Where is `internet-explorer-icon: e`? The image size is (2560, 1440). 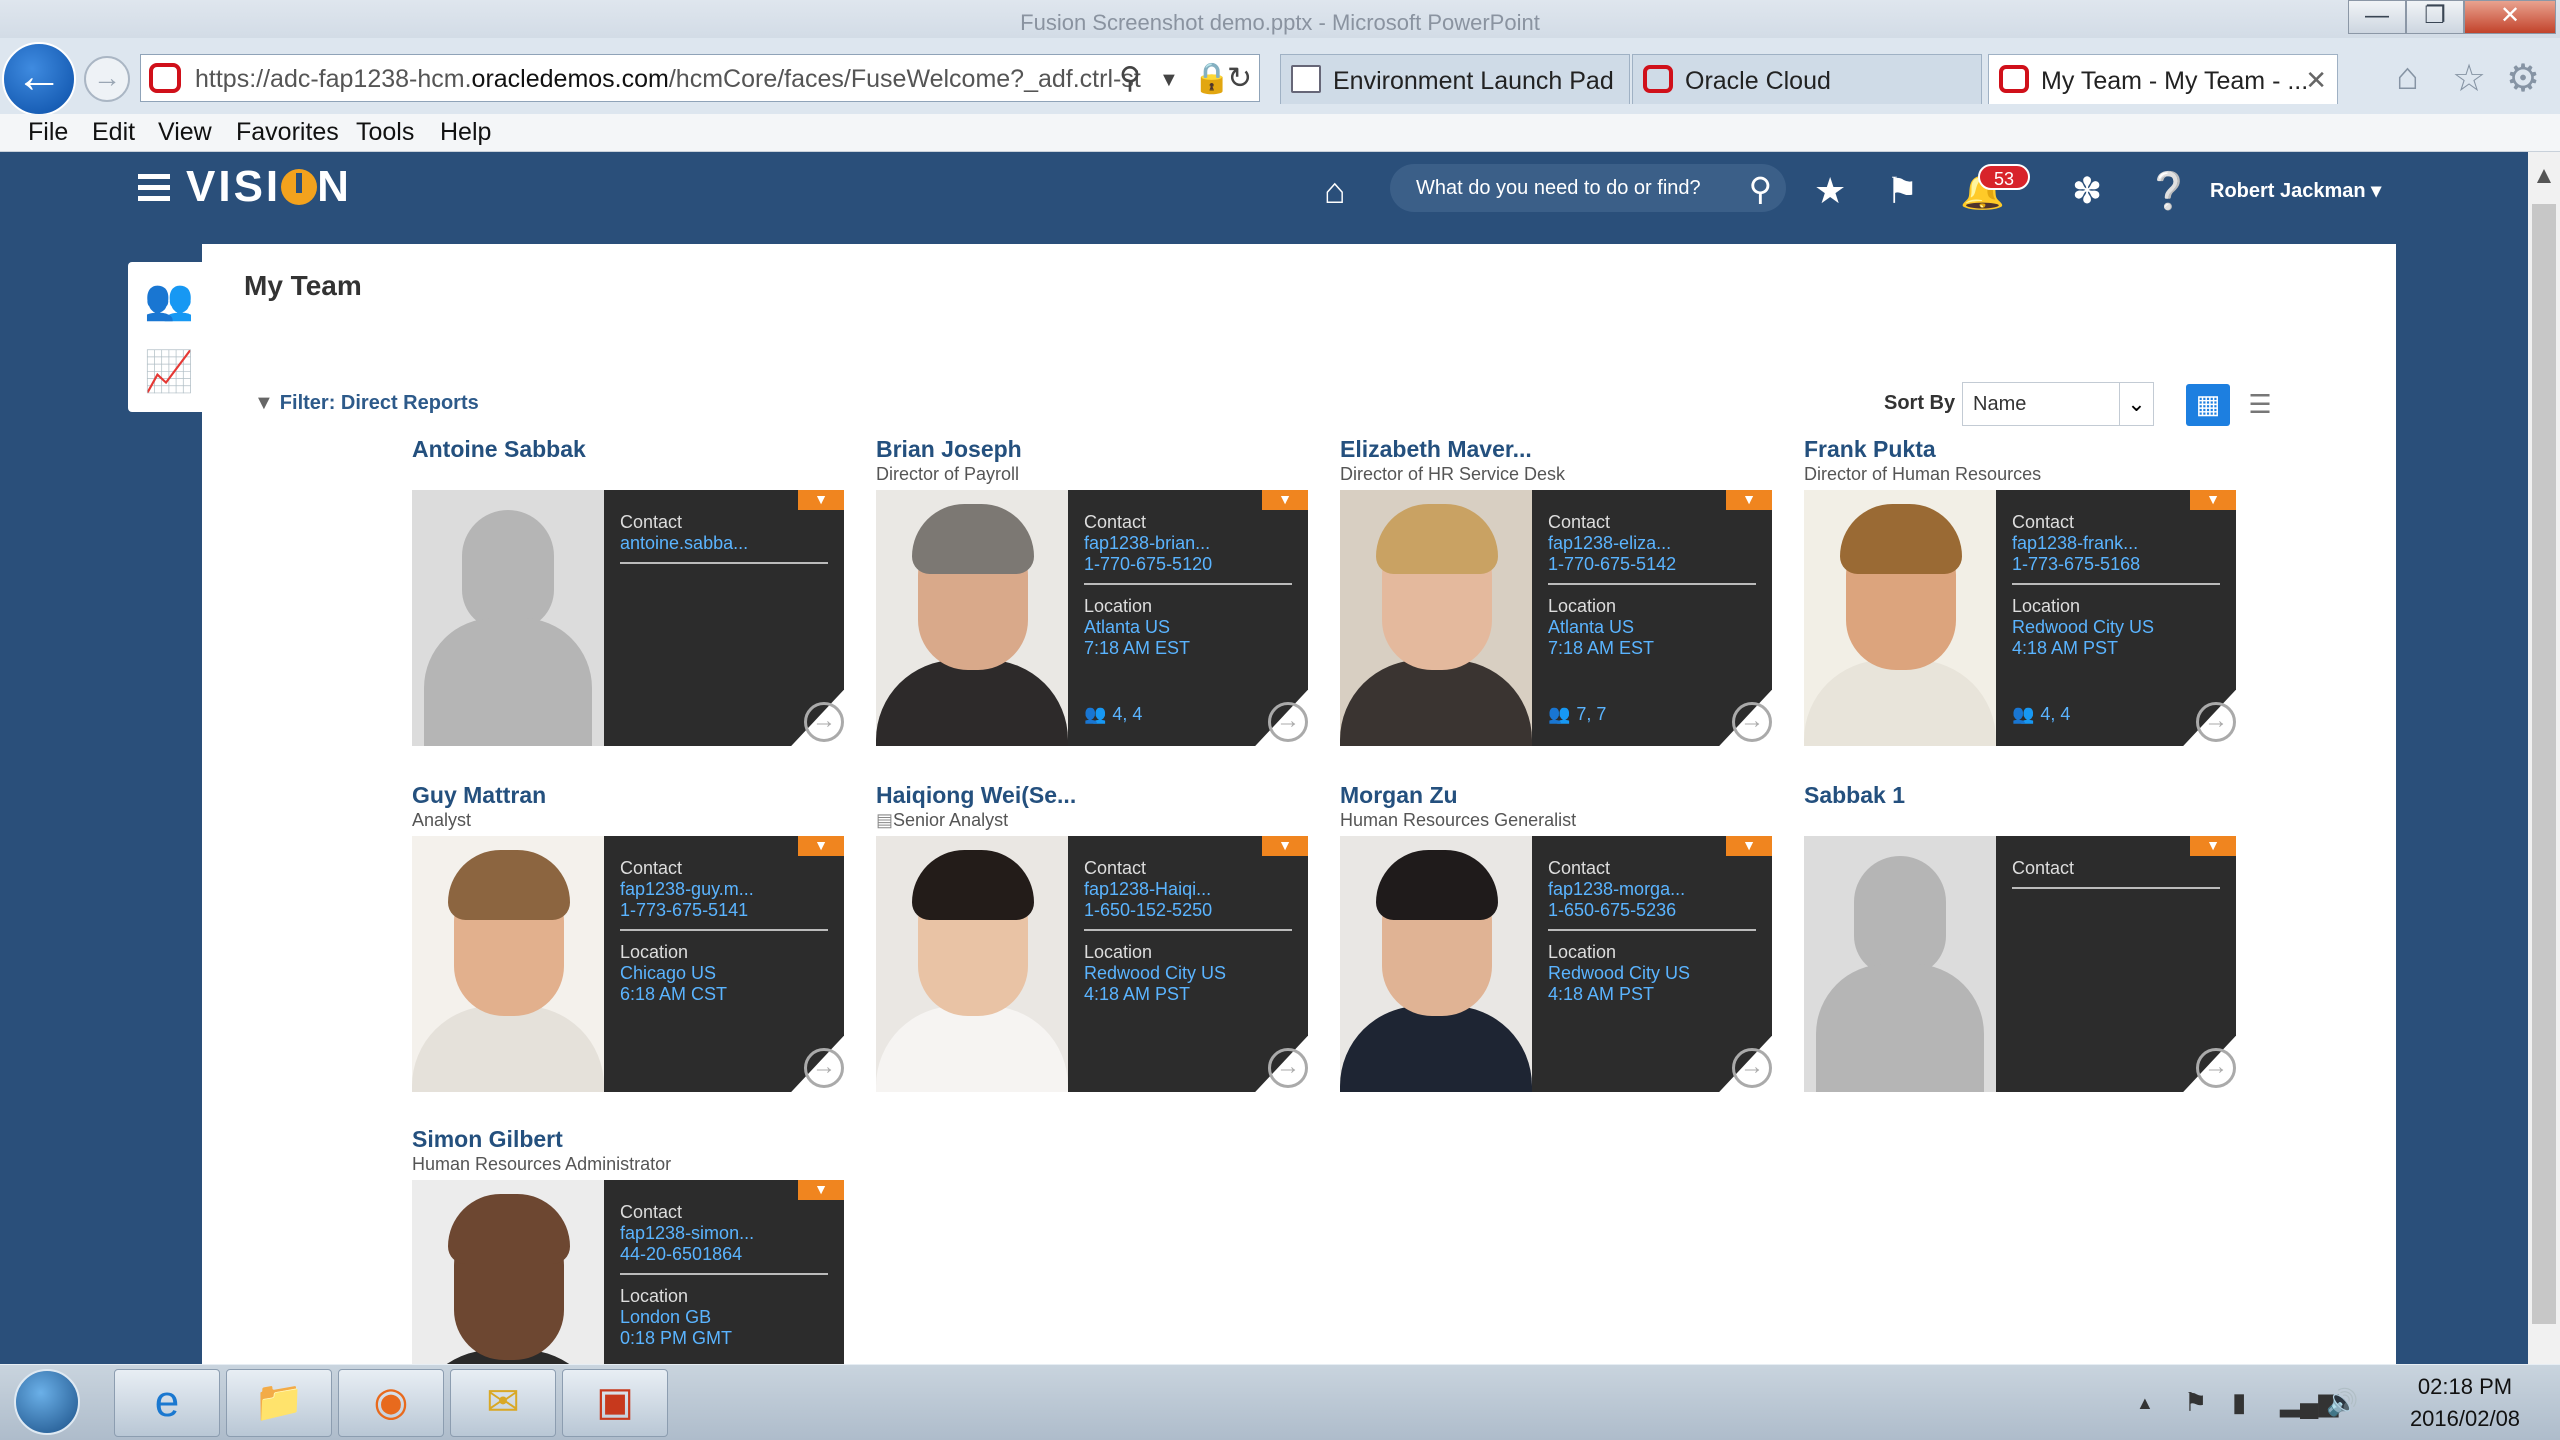 internet-explorer-icon: e is located at coordinates (167, 1403).